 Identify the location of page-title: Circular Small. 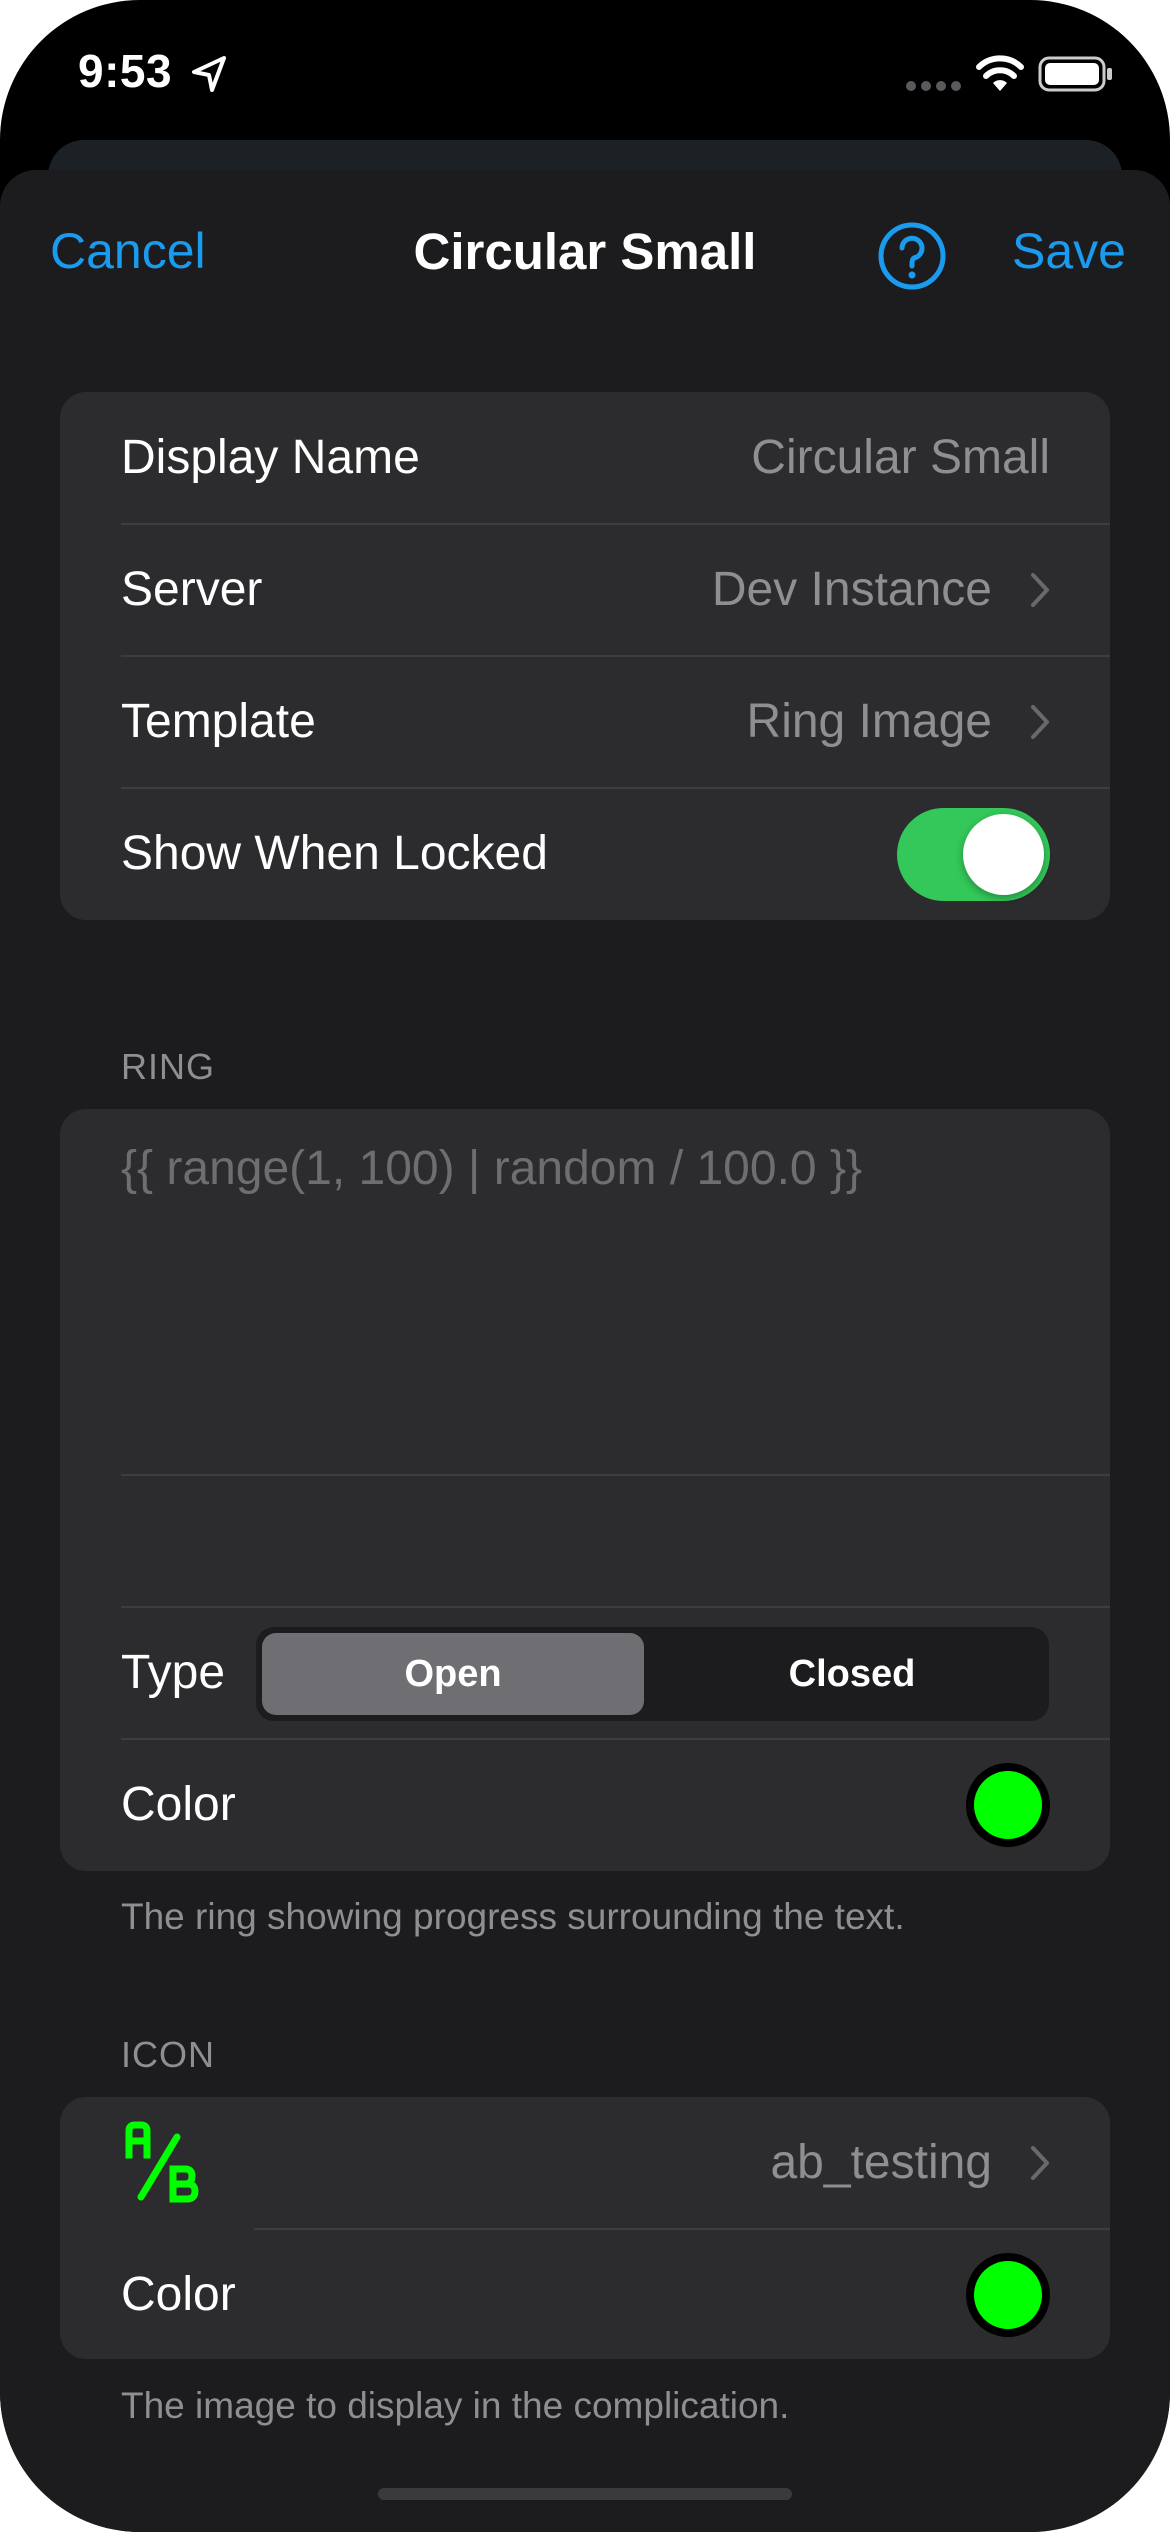
(585, 251).